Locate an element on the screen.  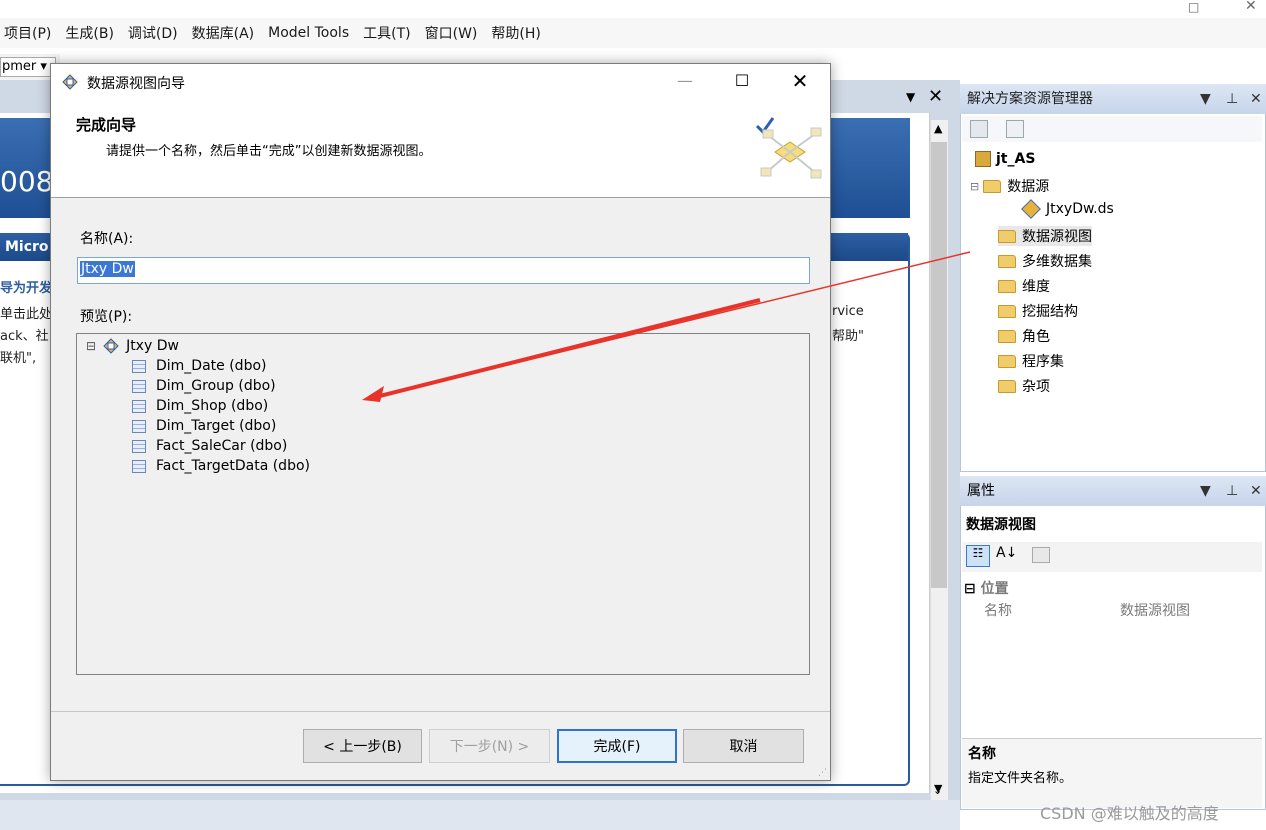
tree-item-dsv: 数据源视图 is located at coordinates (1045, 236).